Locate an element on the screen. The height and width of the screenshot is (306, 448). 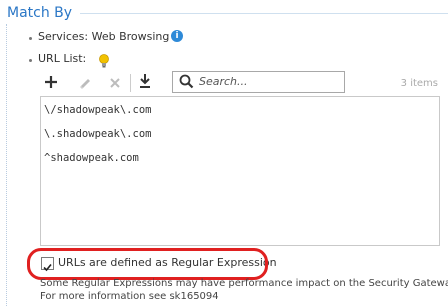
plus-icon is located at coordinates (51, 83).